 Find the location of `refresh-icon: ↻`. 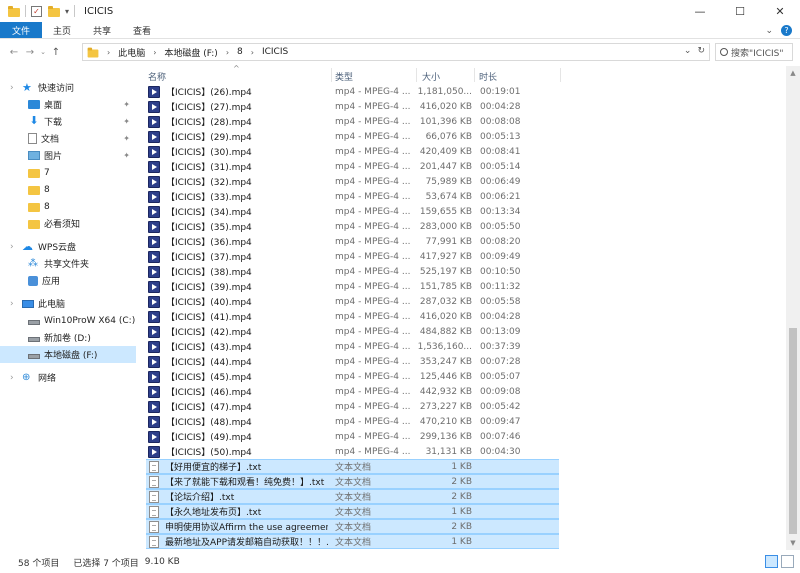

refresh-icon: ↻ is located at coordinates (701, 51).